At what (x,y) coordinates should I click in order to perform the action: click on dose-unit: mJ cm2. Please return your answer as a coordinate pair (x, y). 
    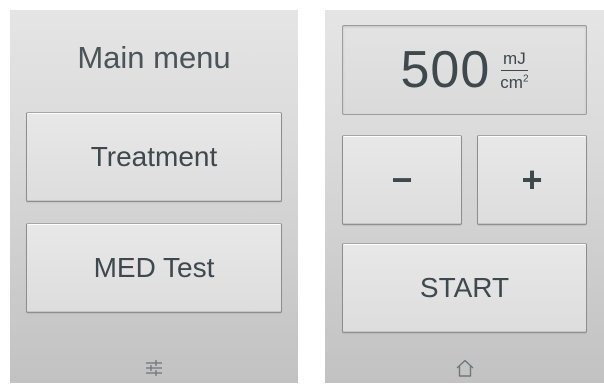
    Looking at the image, I should click on (514, 70).